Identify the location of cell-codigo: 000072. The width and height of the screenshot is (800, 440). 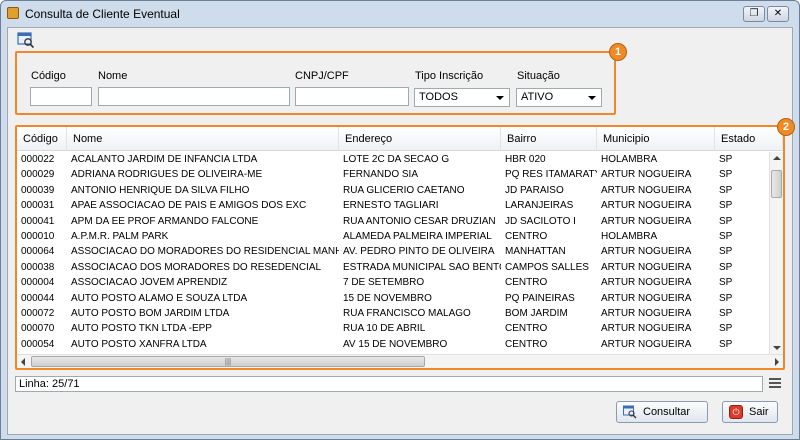
(38, 313).